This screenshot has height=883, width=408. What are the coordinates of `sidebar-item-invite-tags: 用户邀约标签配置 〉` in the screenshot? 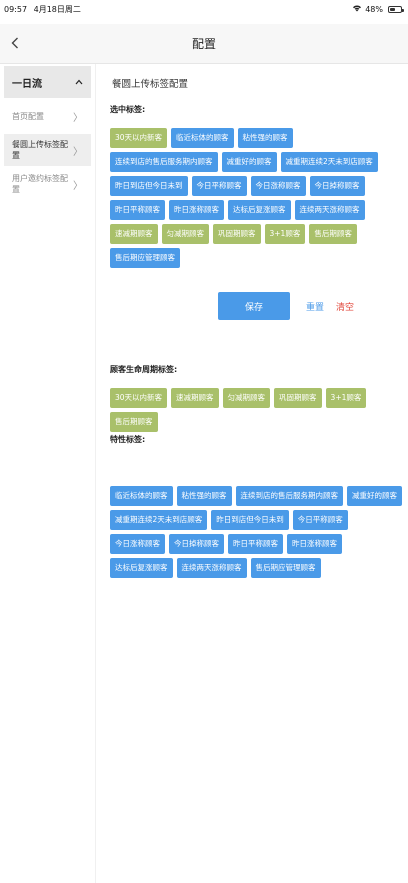 It's located at (47, 184).